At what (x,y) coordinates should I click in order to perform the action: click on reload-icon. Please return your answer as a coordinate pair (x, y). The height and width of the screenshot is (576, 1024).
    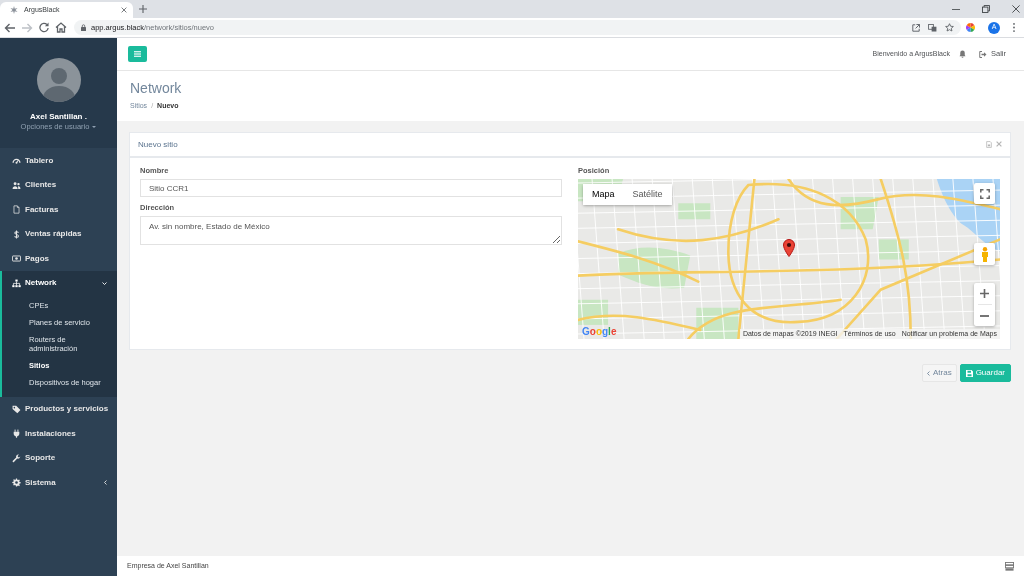
    Looking at the image, I should click on (44, 27).